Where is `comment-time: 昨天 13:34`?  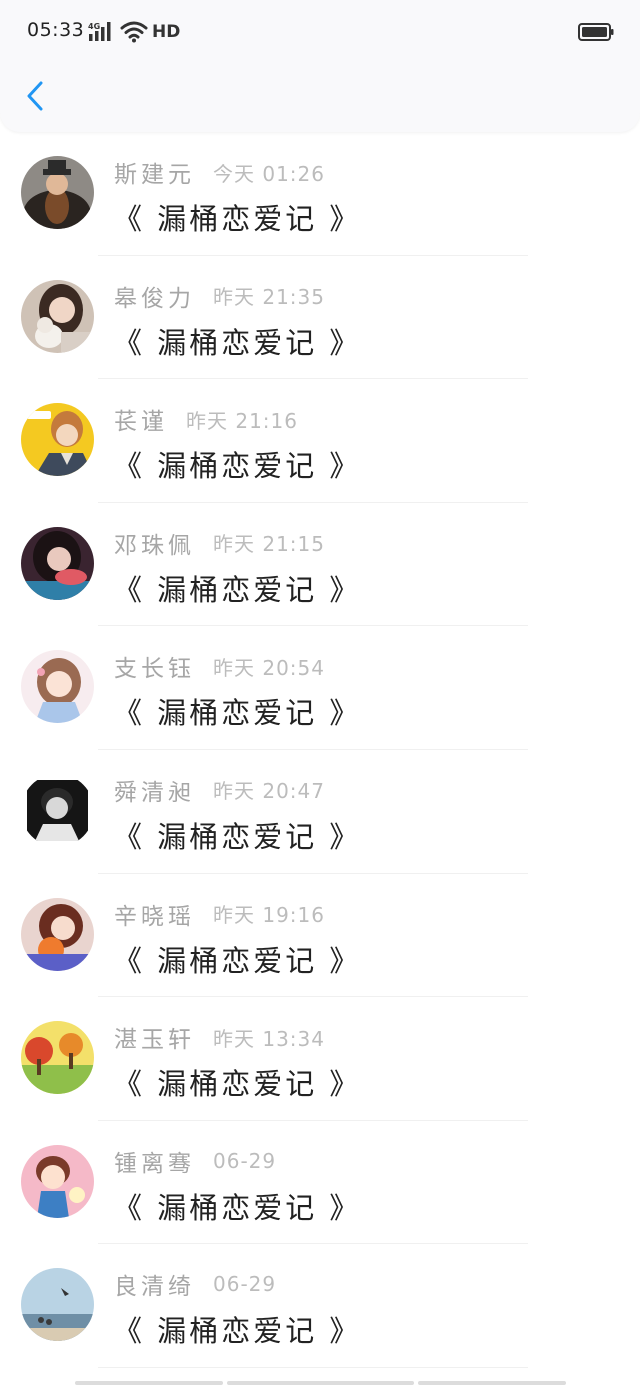 comment-time: 昨天 13:34 is located at coordinates (269, 1038).